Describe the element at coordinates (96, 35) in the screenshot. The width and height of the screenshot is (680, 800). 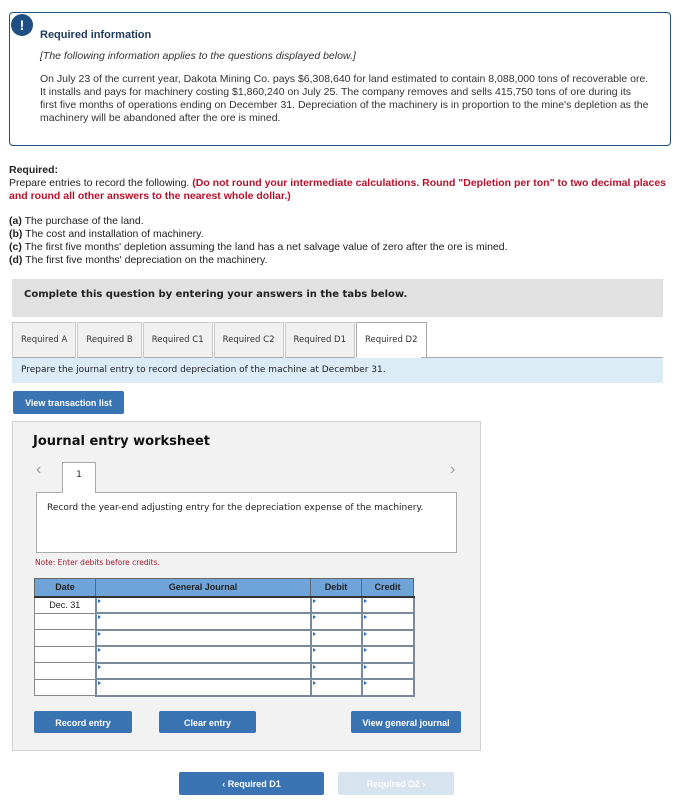
I see `info-title: Required information` at that location.